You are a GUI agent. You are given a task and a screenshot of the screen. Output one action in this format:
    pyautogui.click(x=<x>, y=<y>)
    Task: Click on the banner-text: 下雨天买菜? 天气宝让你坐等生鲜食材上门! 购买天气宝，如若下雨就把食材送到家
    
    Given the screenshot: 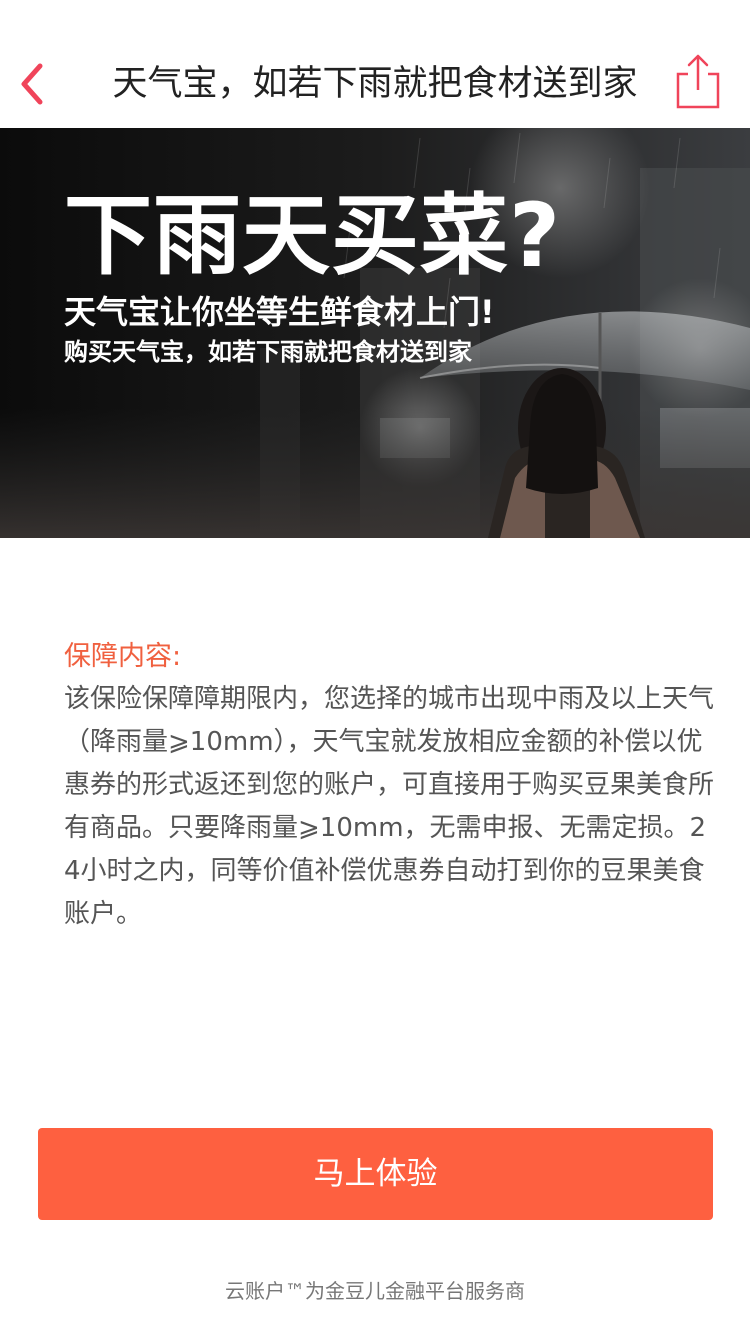 What is the action you would take?
    pyautogui.click(x=312, y=277)
    